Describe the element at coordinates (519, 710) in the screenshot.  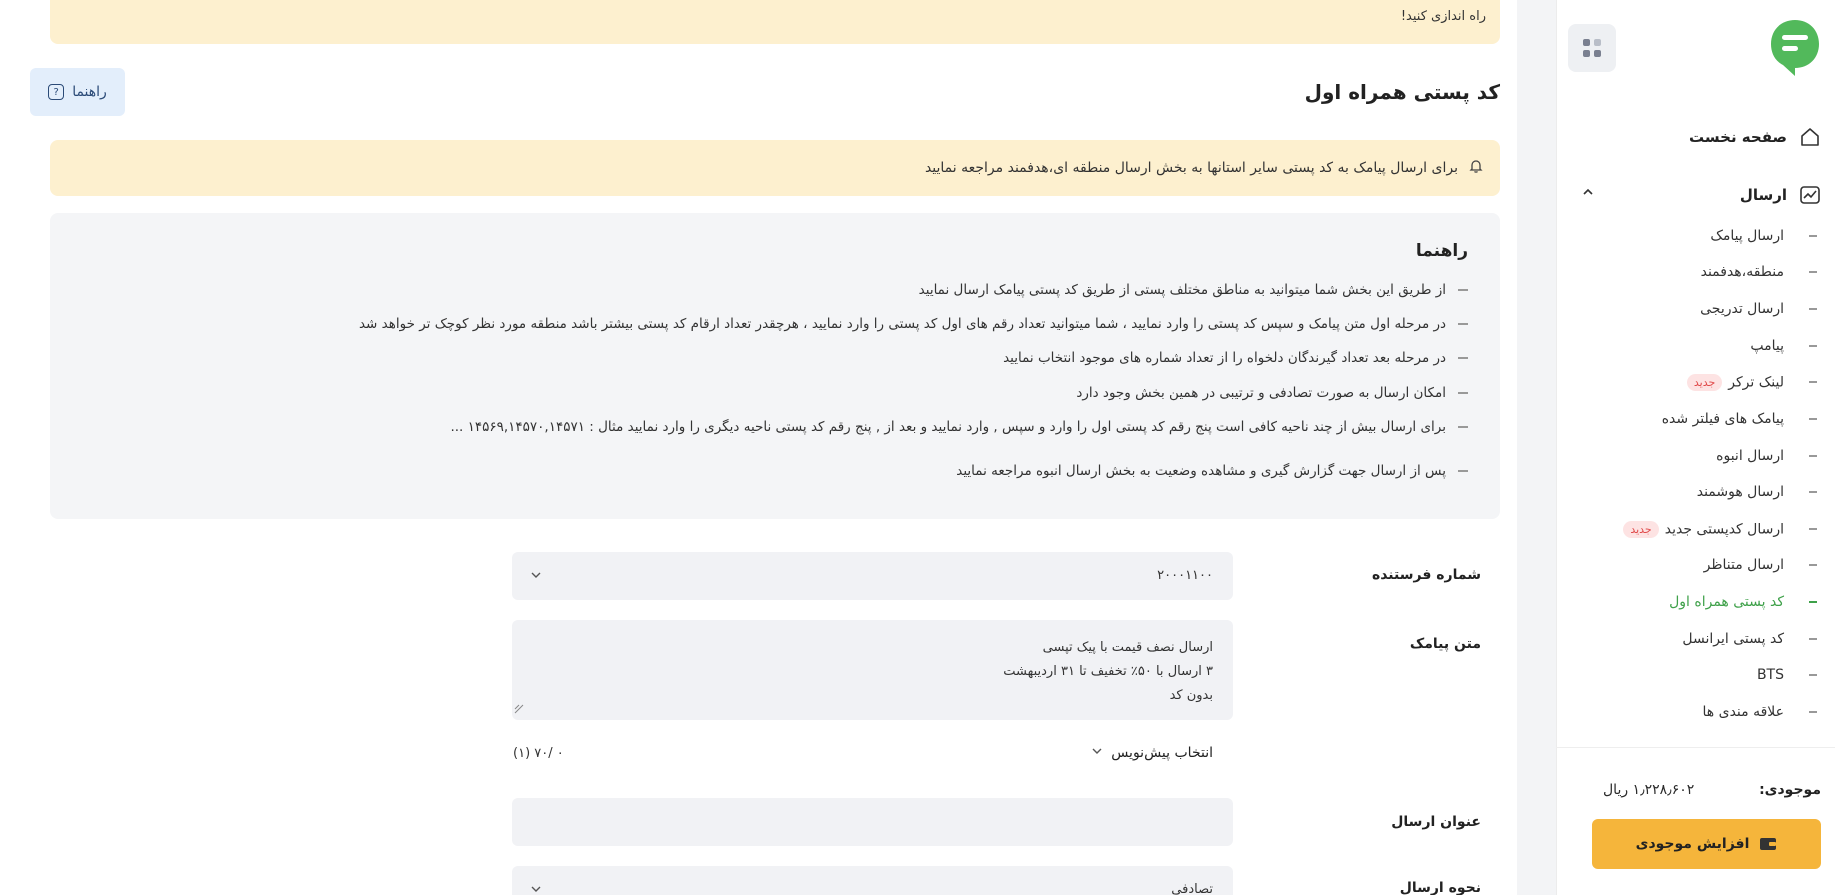
I see `resize-handle-icon` at that location.